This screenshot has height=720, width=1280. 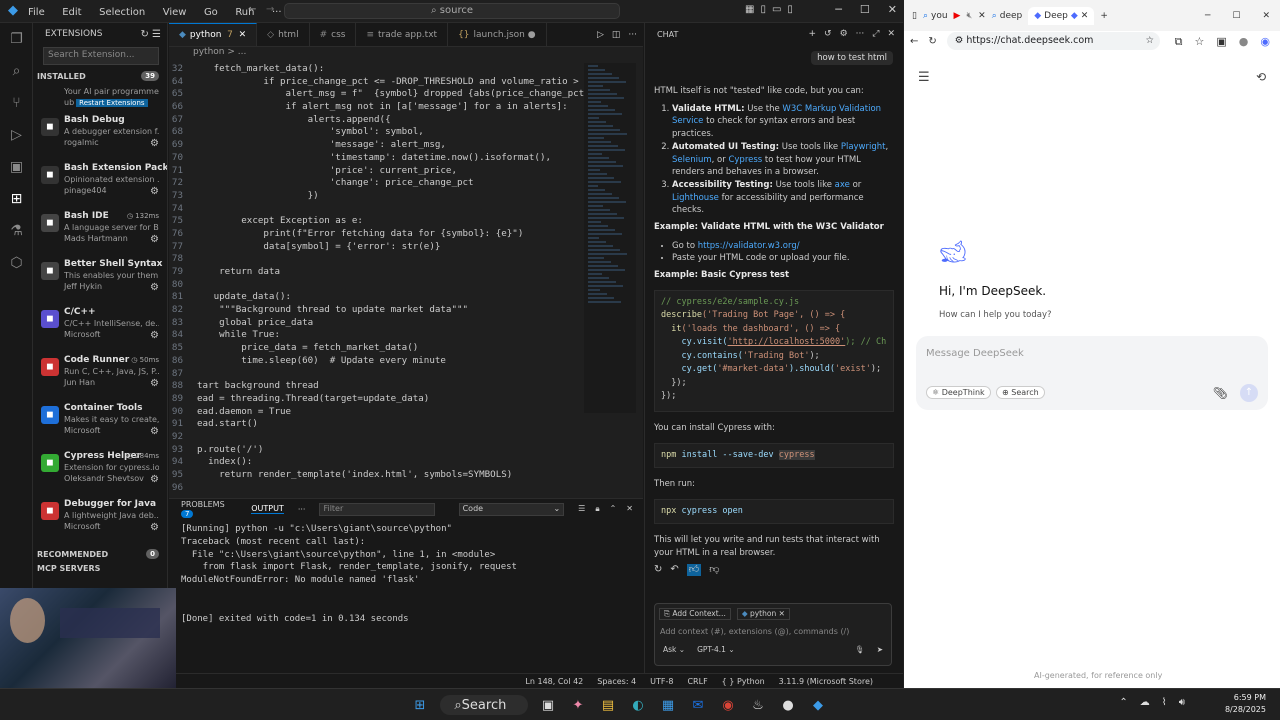 What do you see at coordinates (674, 649) in the screenshot?
I see `mode-select: Ask ⌄` at bounding box center [674, 649].